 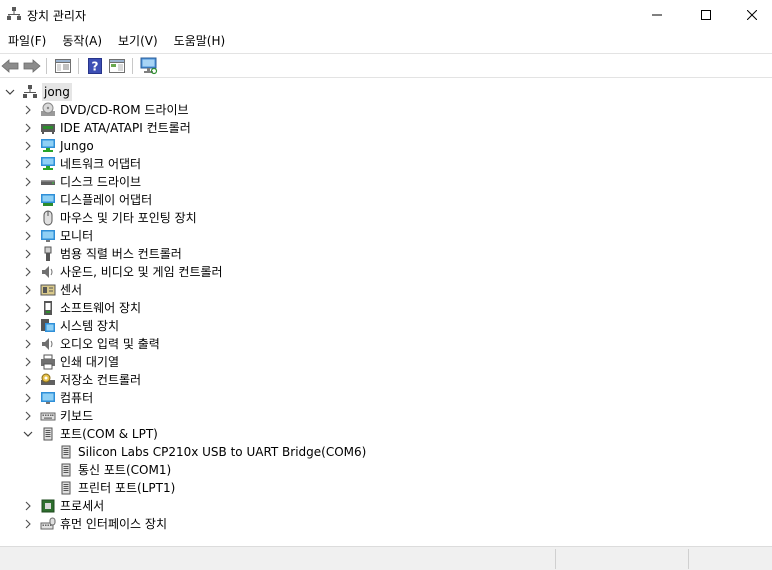 I want to click on tree-category-computer: 컴퓨터, so click(x=57, y=398).